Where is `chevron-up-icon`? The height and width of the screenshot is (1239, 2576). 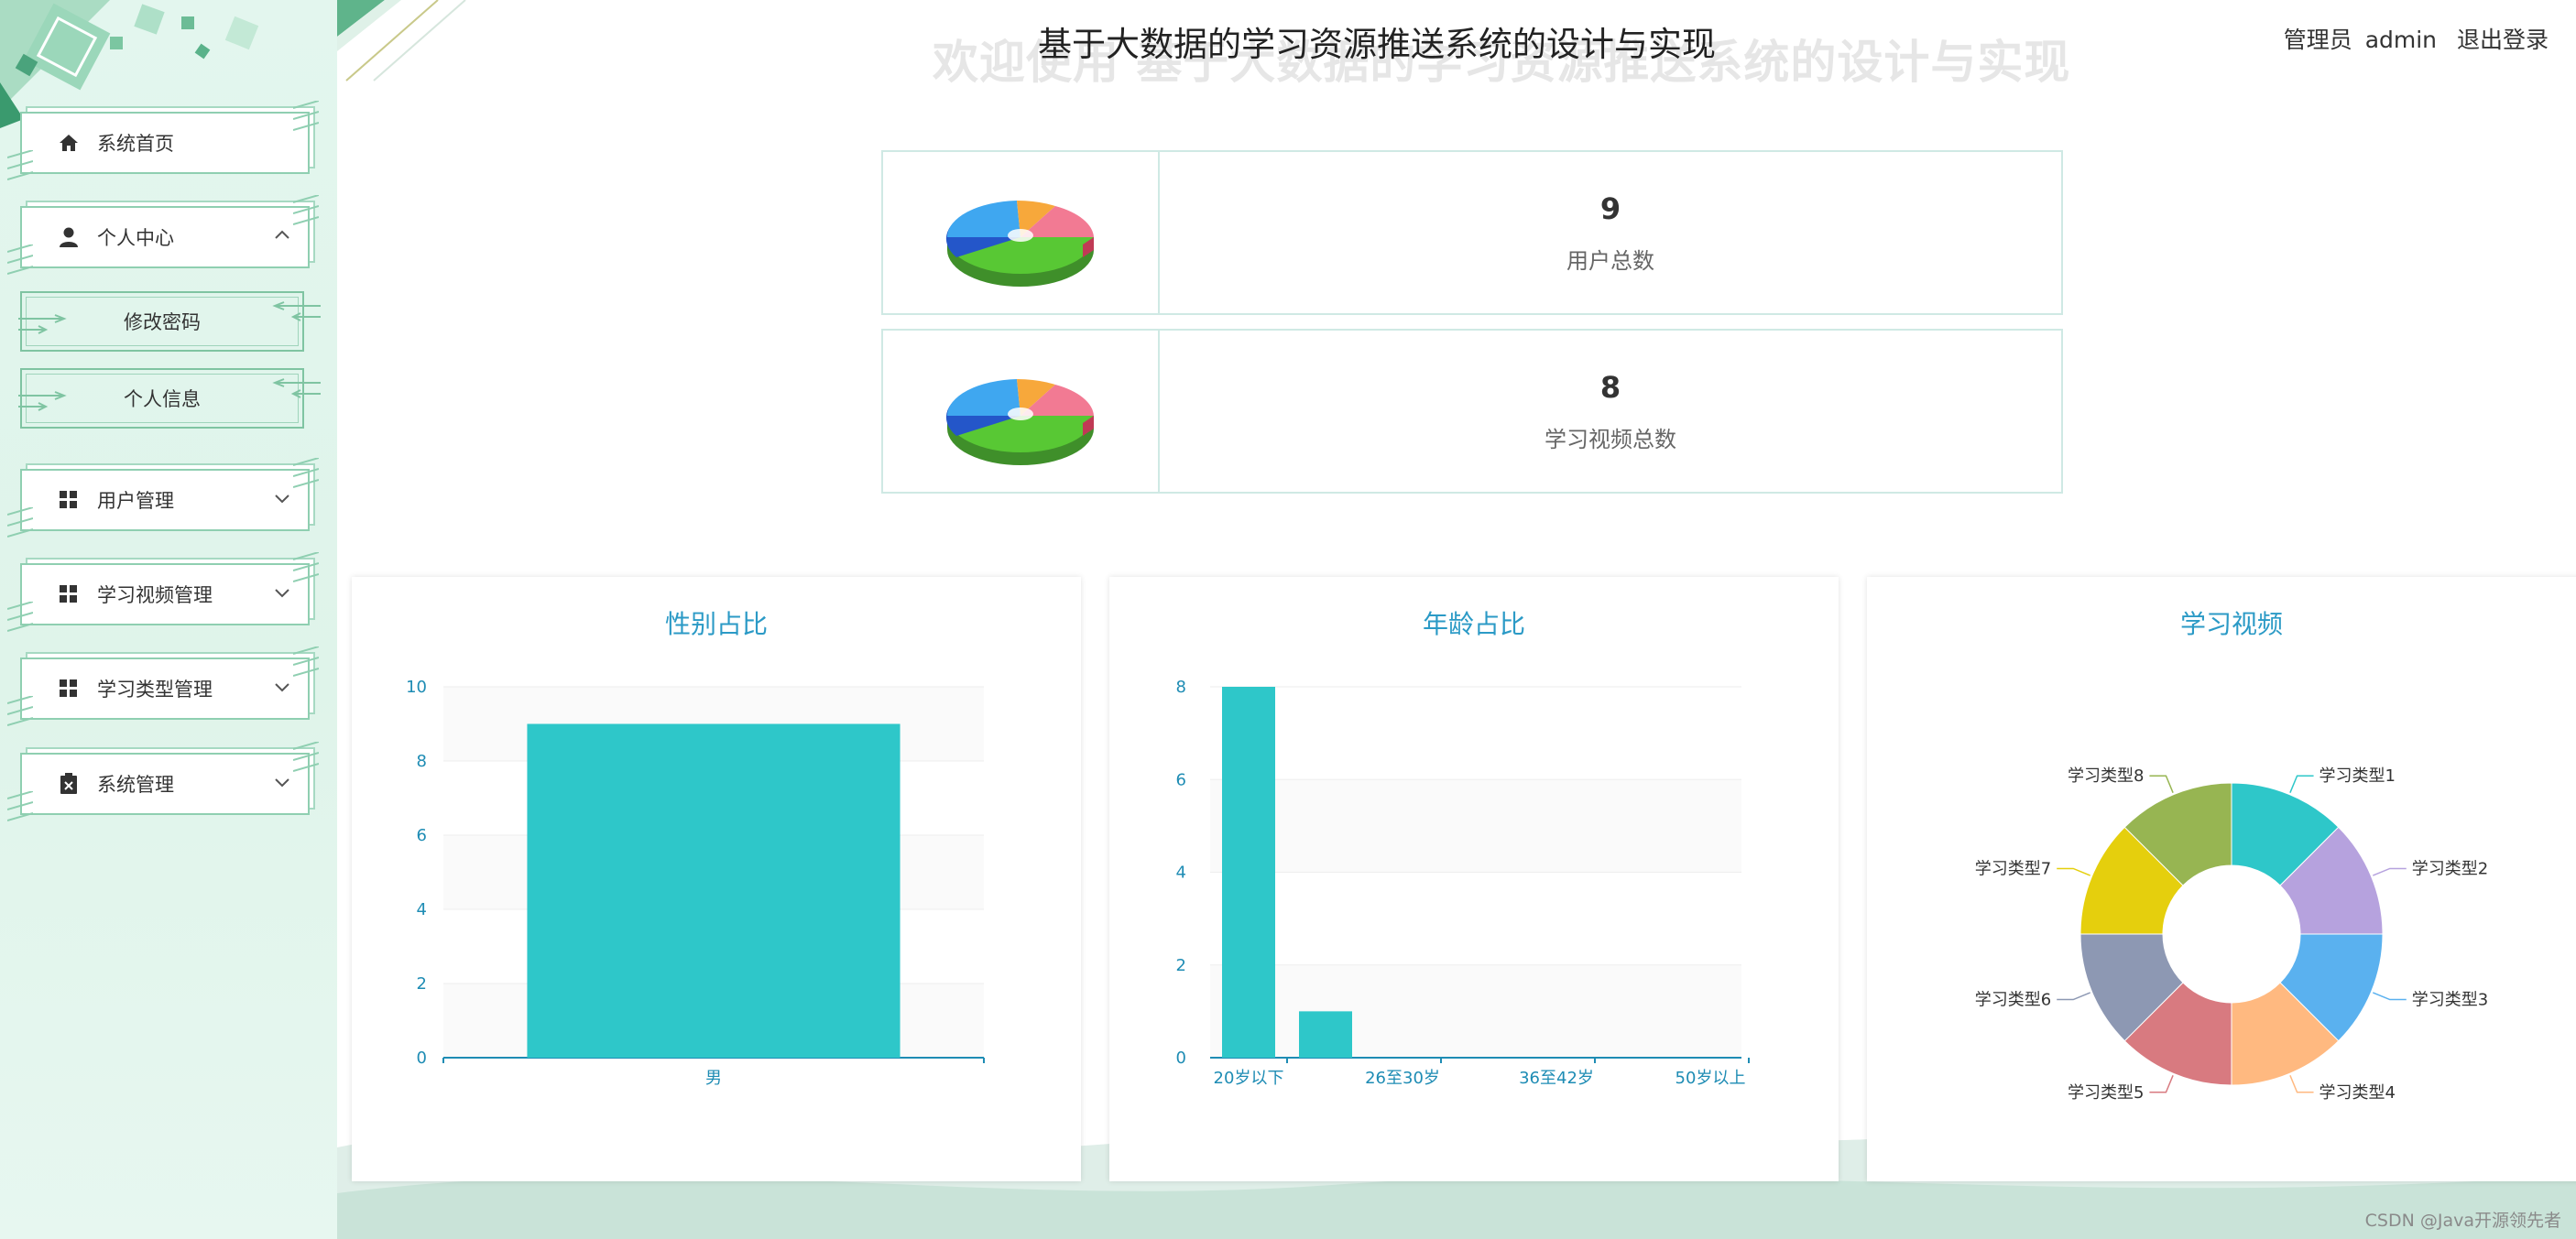 chevron-up-icon is located at coordinates (282, 235).